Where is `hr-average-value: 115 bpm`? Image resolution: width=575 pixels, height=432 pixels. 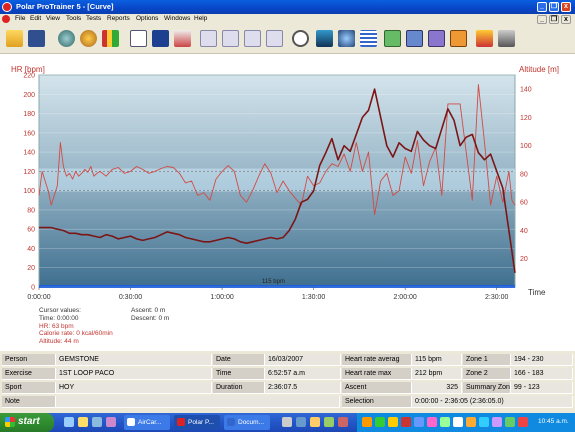
hr-average-value: 115 bpm is located at coordinates (437, 360).